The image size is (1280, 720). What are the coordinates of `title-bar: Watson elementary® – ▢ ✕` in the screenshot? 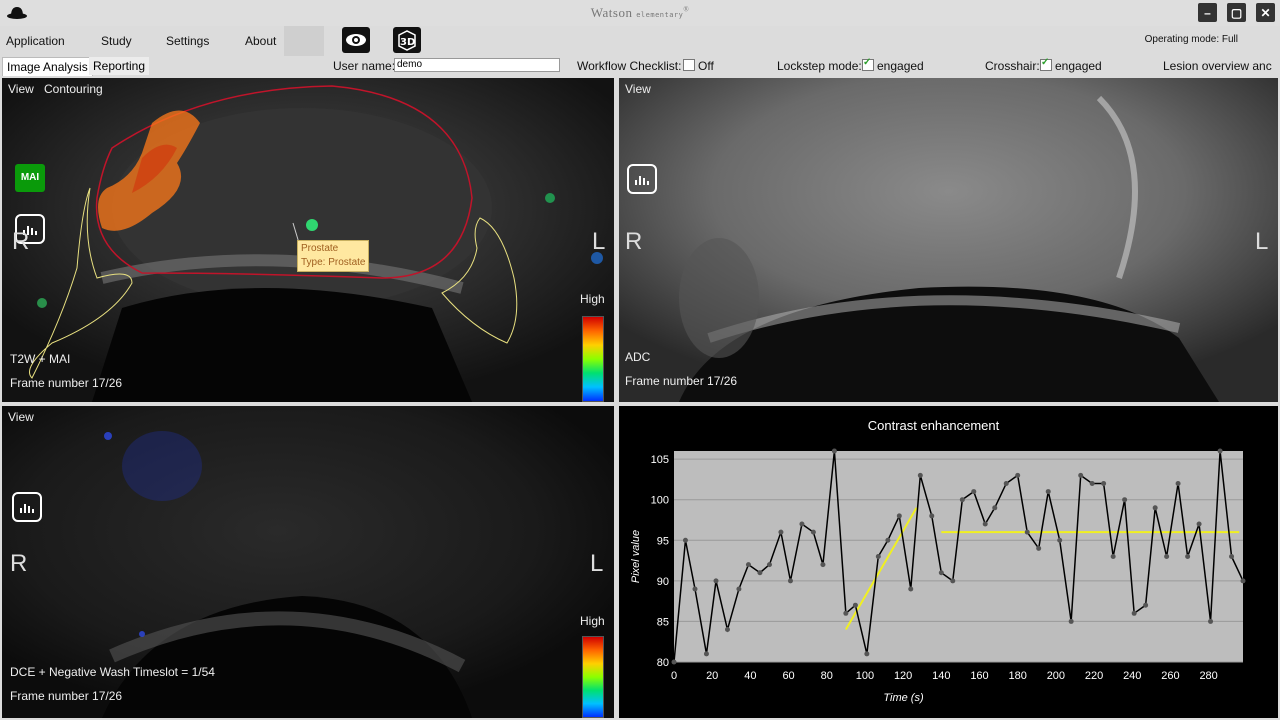 It's located at (640, 13).